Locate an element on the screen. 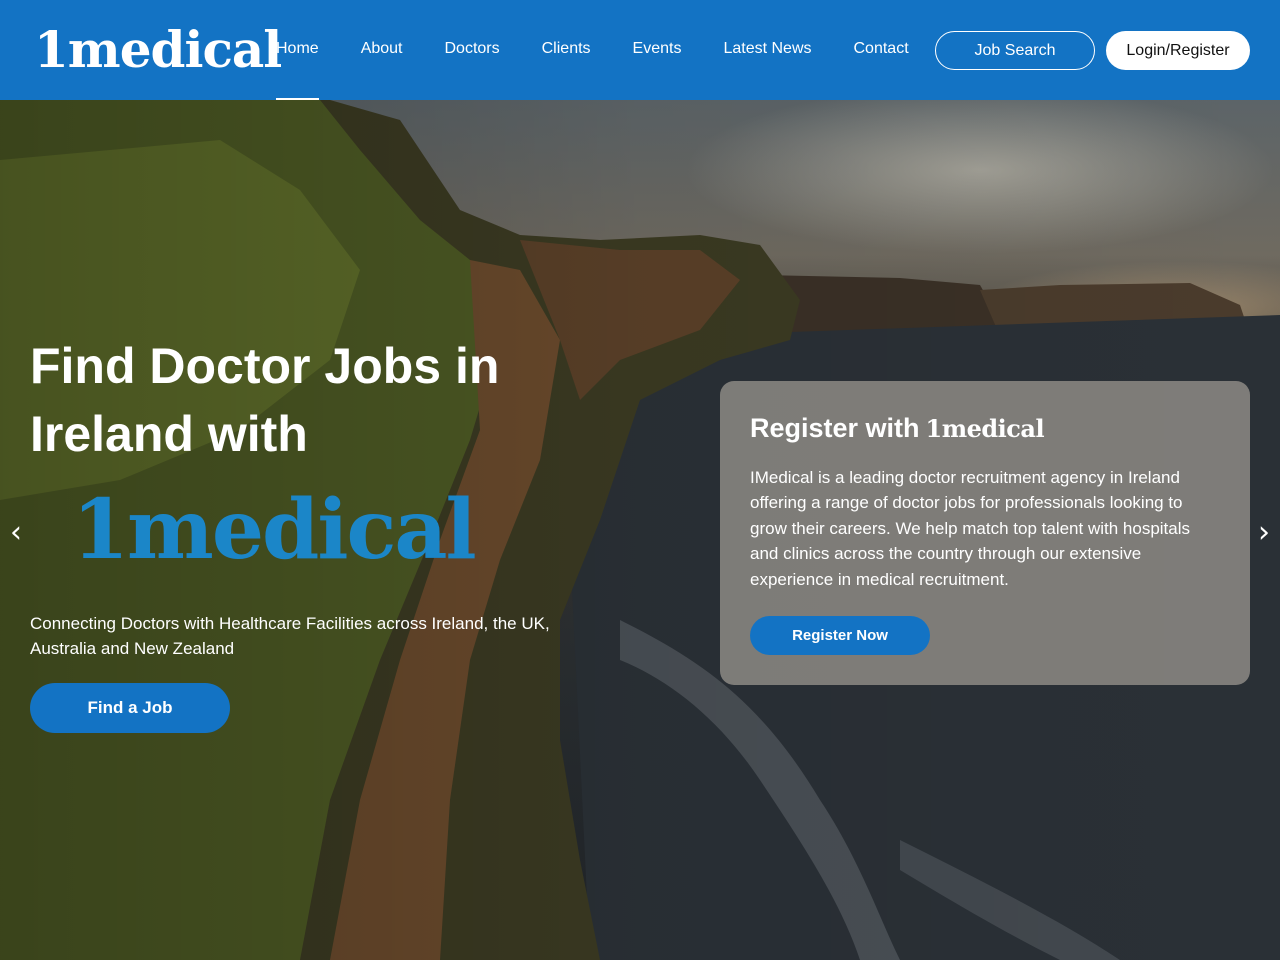 This screenshot has width=1280, height=960. register-card-title-text: Register with is located at coordinates (835, 428).